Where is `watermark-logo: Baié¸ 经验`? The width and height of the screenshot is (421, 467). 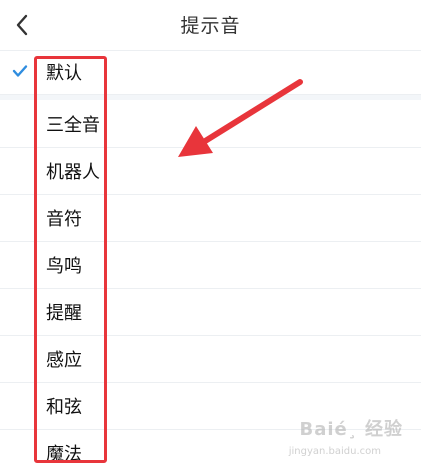 watermark-logo: Baié¸ 经验 is located at coordinates (351, 428).